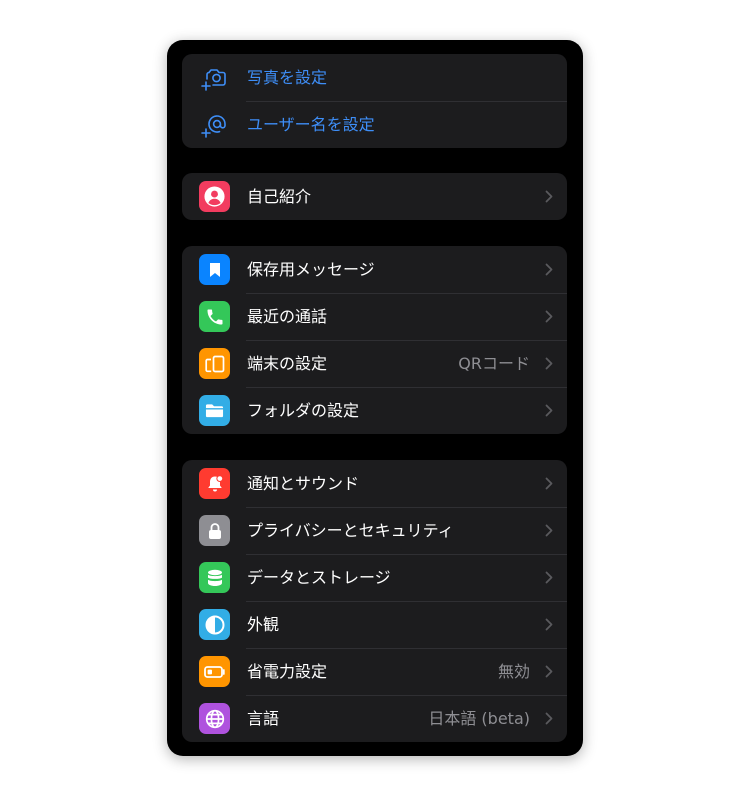 This screenshot has height=796, width=750. What do you see at coordinates (287, 363) in the screenshot?
I see `devices-label: 端末の設定` at bounding box center [287, 363].